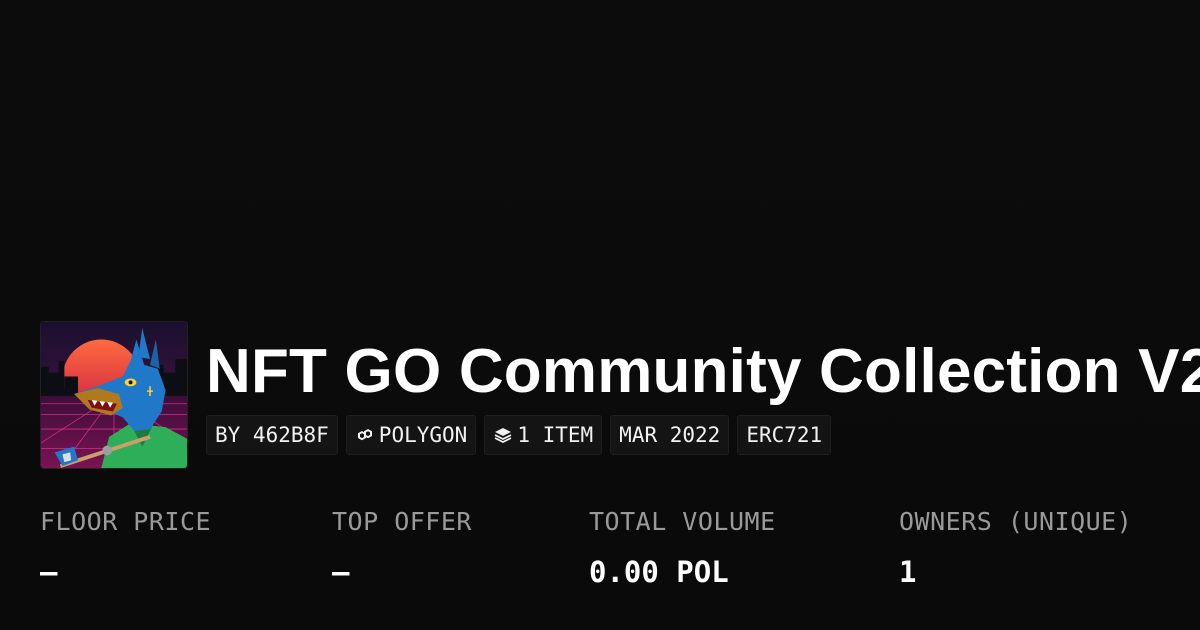 The height and width of the screenshot is (630, 1200). I want to click on token-standard-tag: ERC721, so click(784, 435).